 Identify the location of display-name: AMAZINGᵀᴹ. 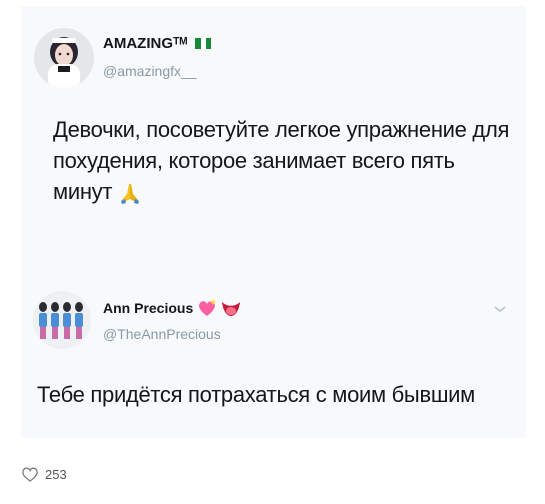
(157, 43).